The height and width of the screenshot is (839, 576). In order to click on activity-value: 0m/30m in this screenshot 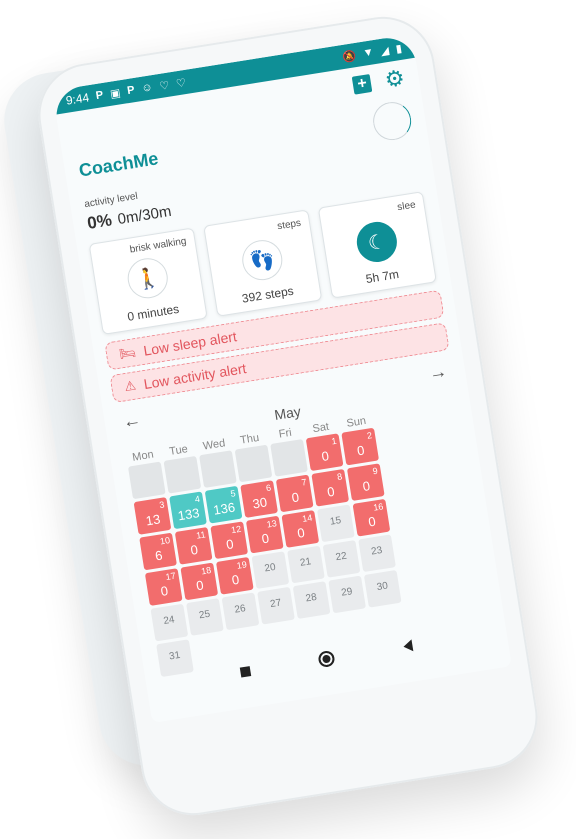, I will do `click(144, 215)`.